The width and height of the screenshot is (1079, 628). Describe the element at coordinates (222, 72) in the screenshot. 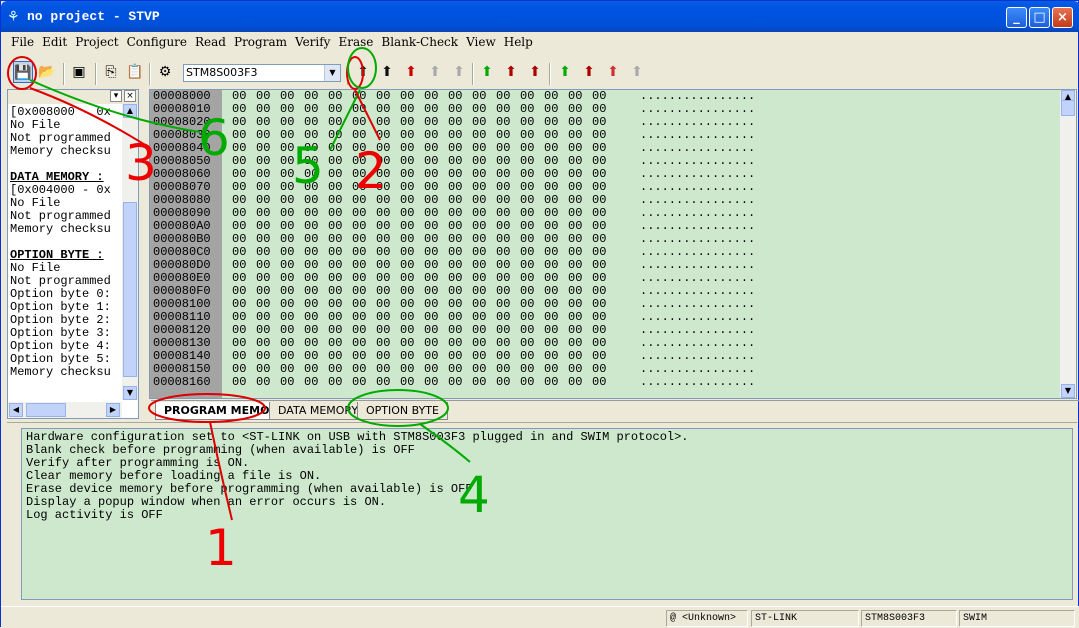

I see `device-select-value: STM8S003F3` at that location.